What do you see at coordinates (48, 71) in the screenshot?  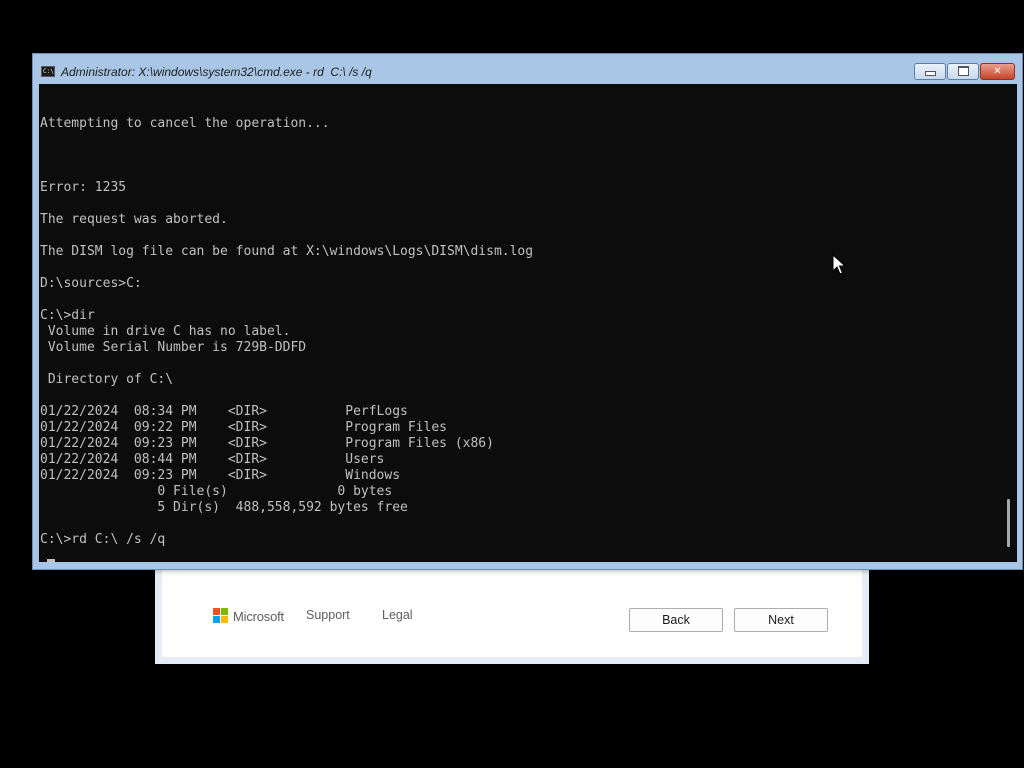 I see `cmd-icon: C:\` at bounding box center [48, 71].